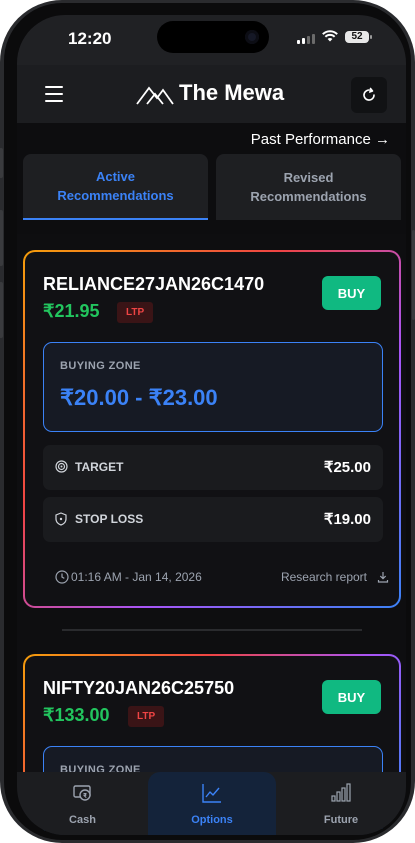 This screenshot has height=843, width=415. I want to click on buying-zone-value: ₹20.00 - ₹23.00, so click(139, 397).